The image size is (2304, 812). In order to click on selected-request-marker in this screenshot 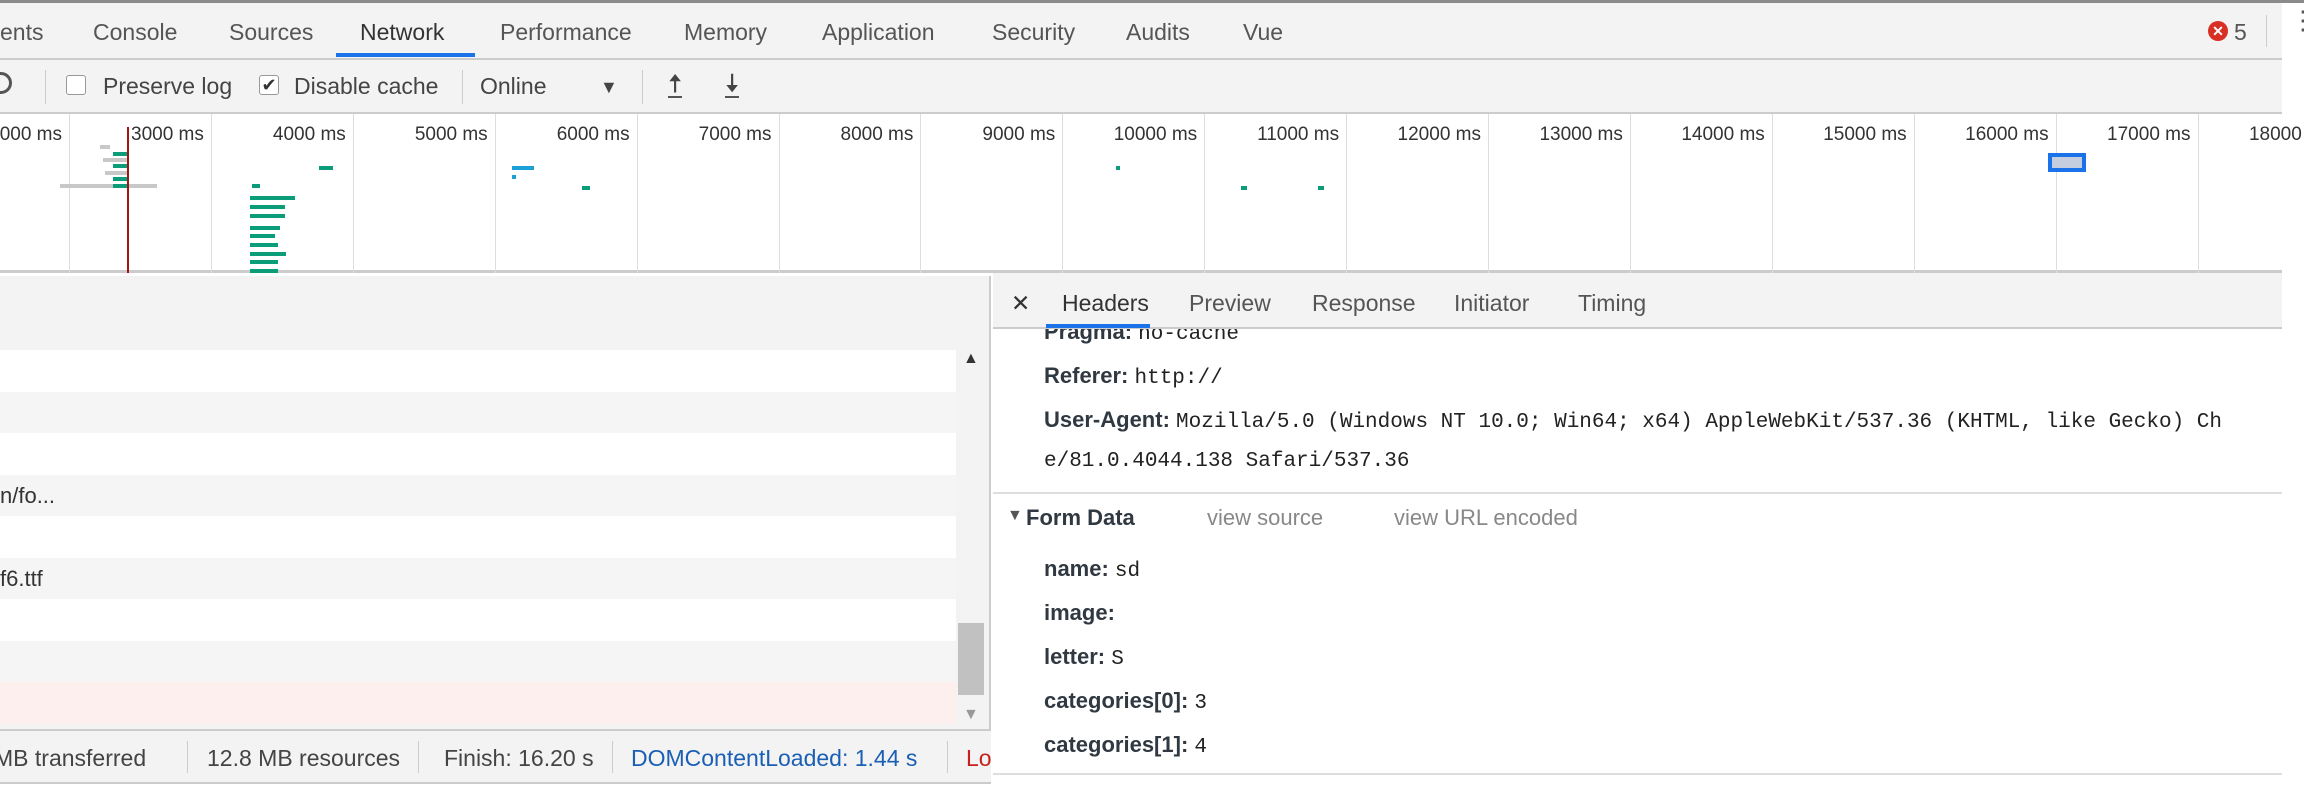, I will do `click(2067, 162)`.